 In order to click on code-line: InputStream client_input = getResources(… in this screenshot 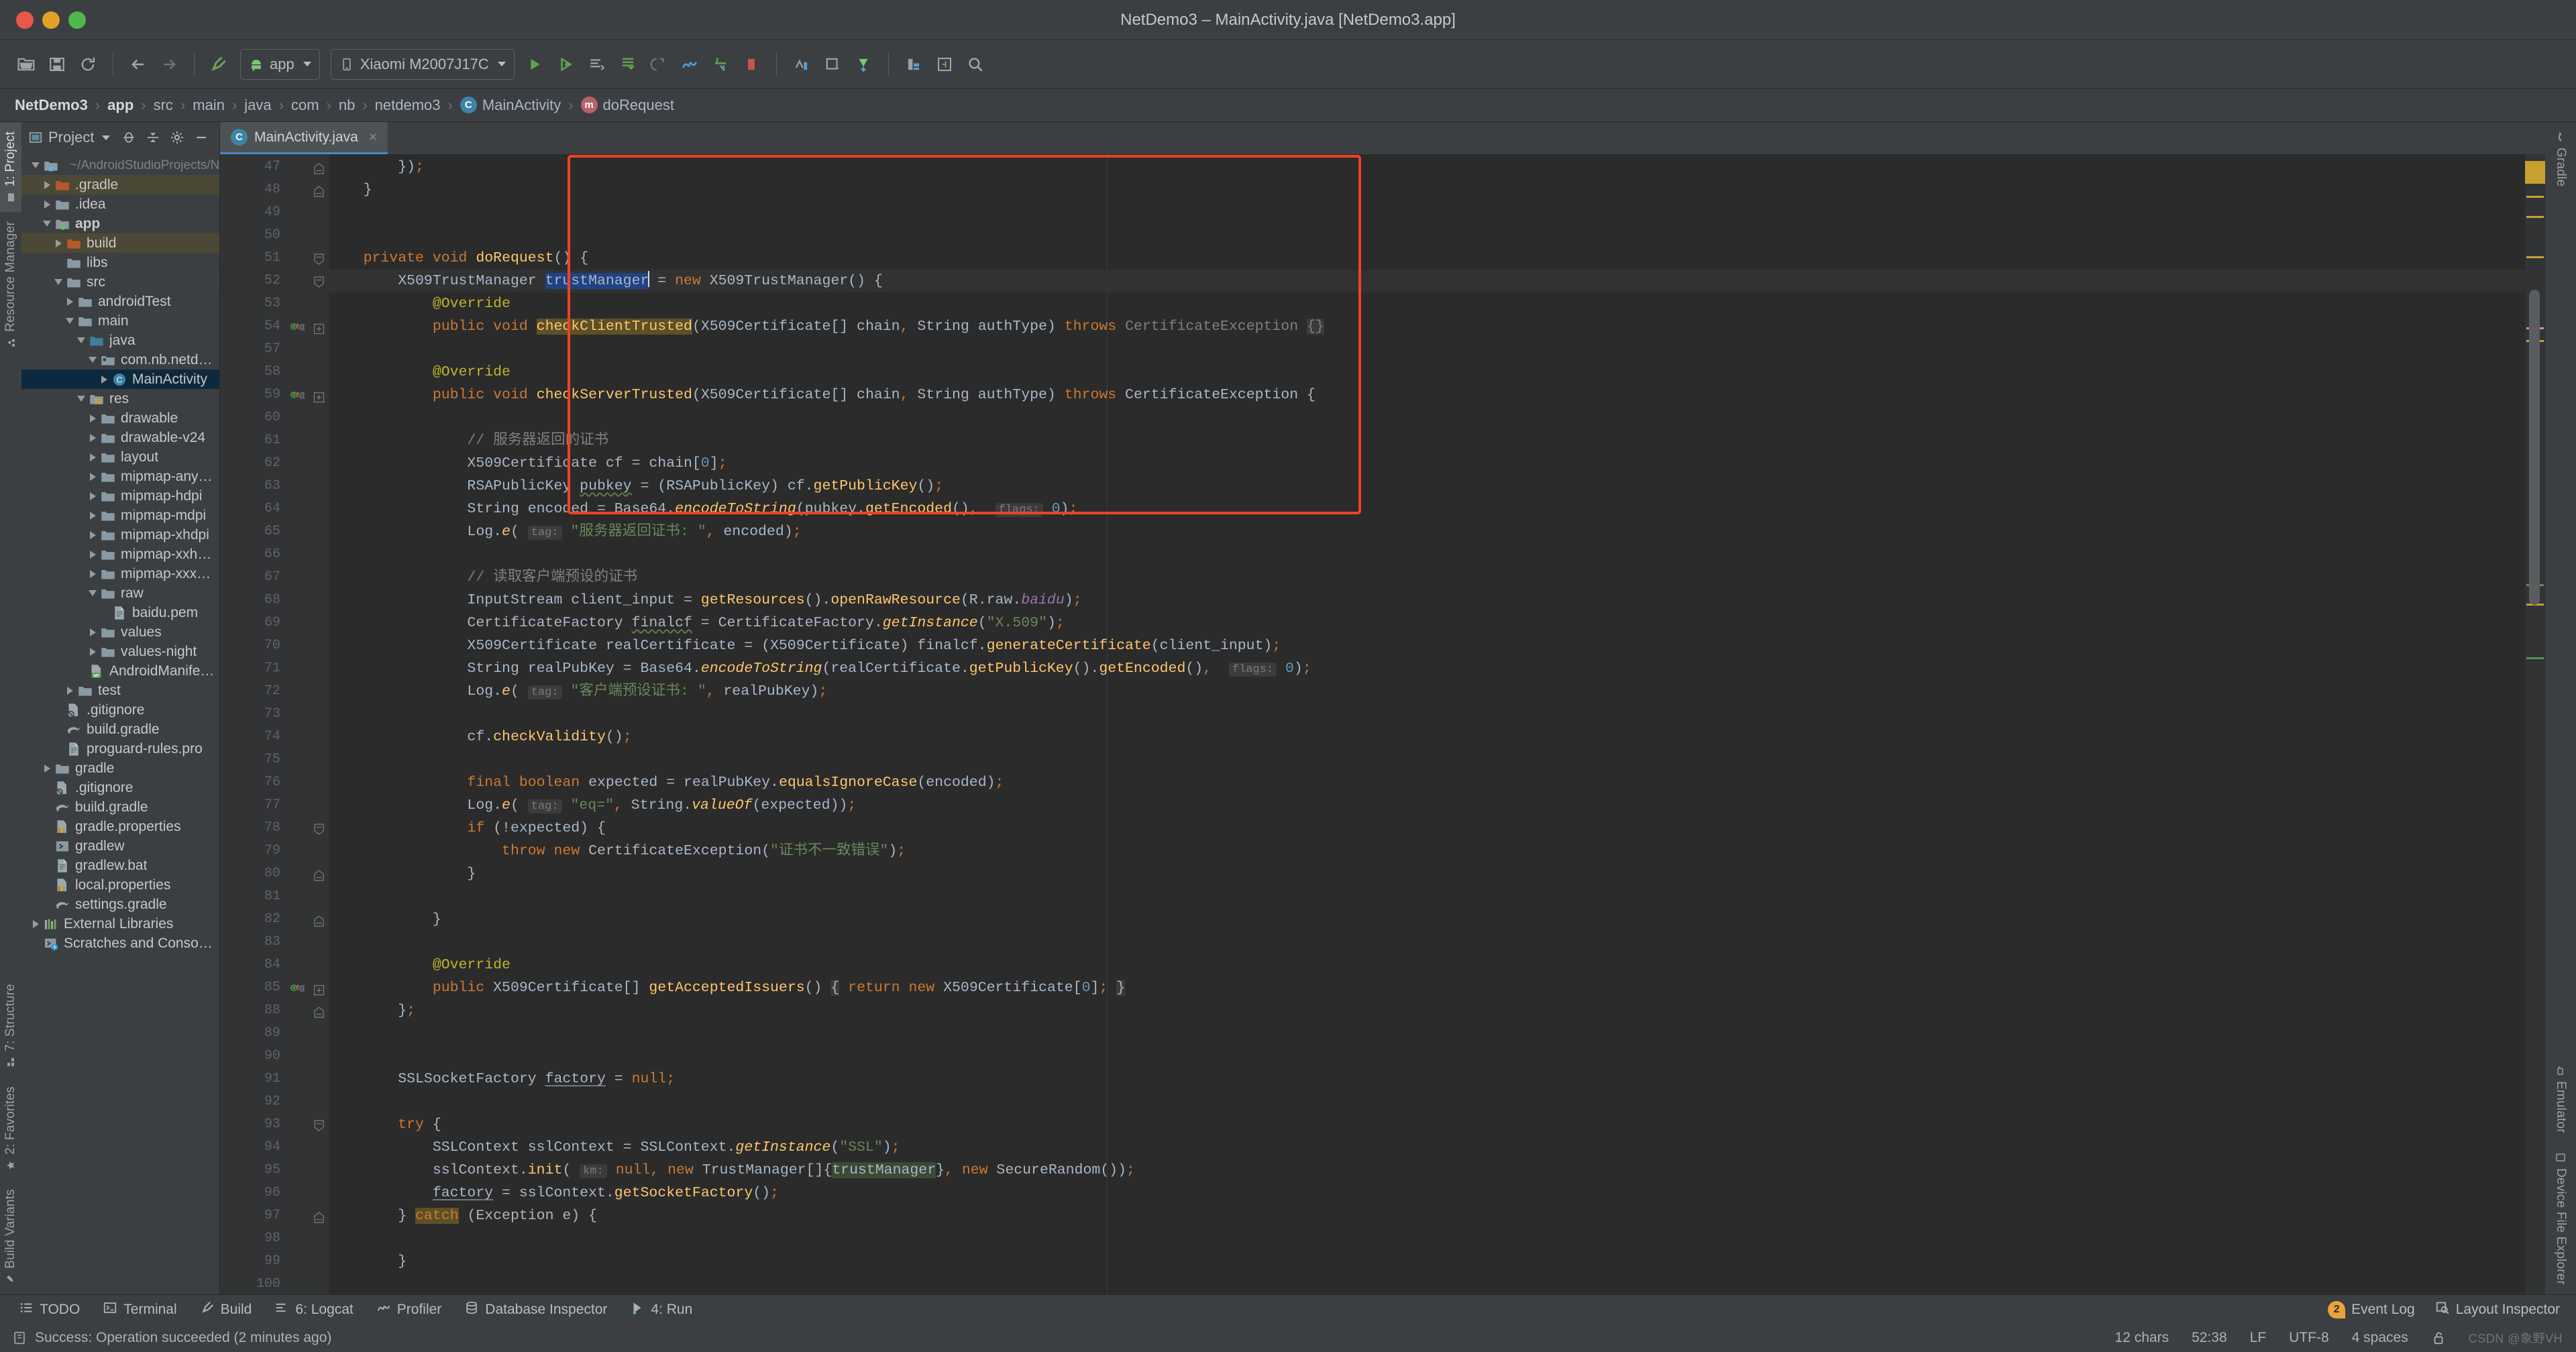, I will do `click(705, 600)`.